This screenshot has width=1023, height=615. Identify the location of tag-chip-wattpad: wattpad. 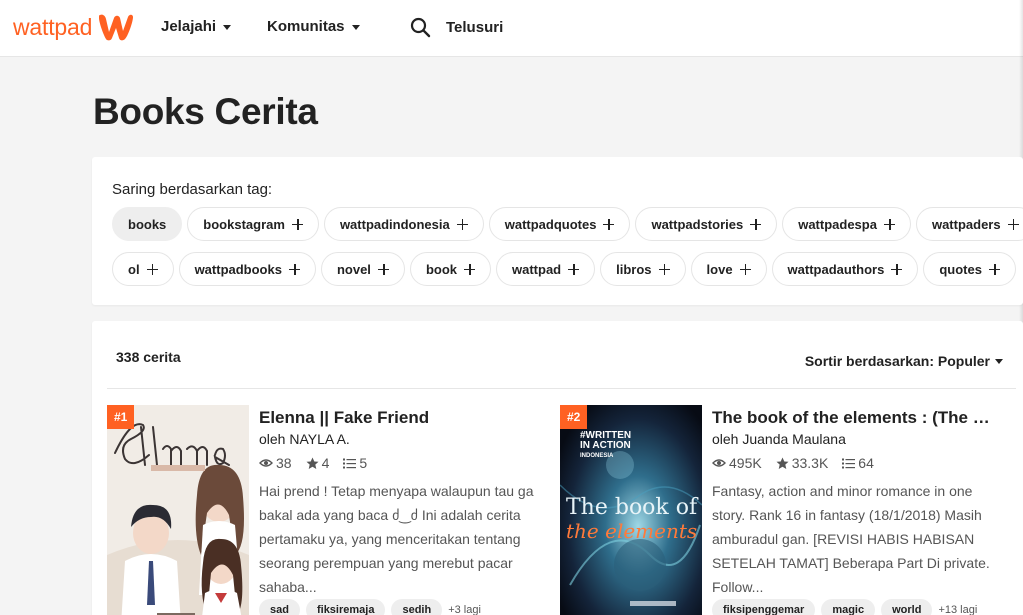
(546, 269).